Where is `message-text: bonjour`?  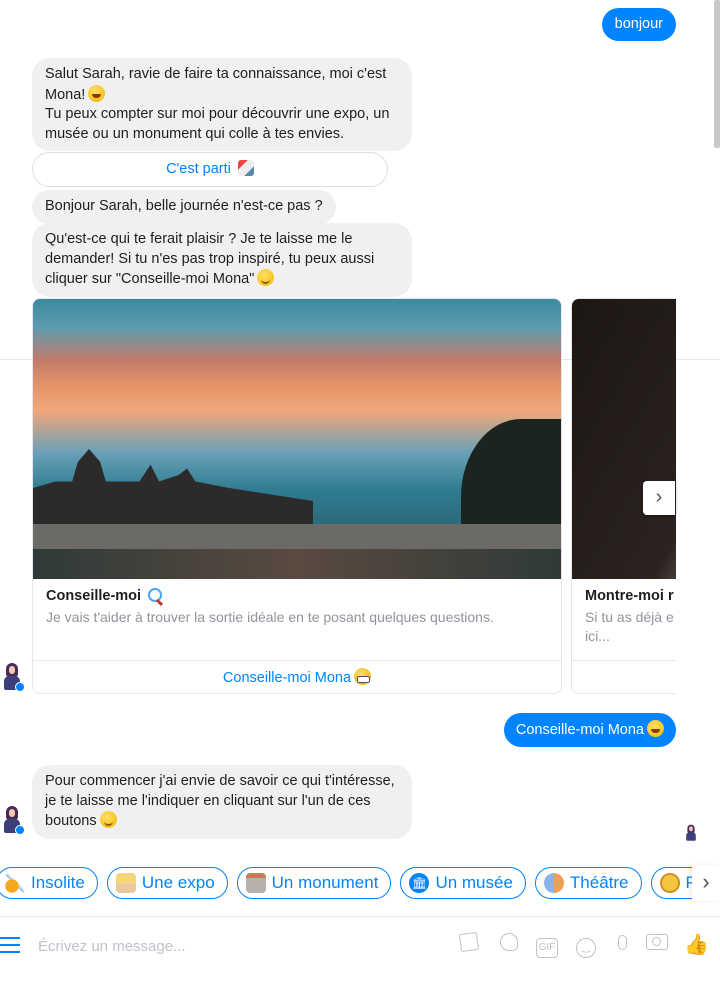
message-text: bonjour is located at coordinates (638, 24).